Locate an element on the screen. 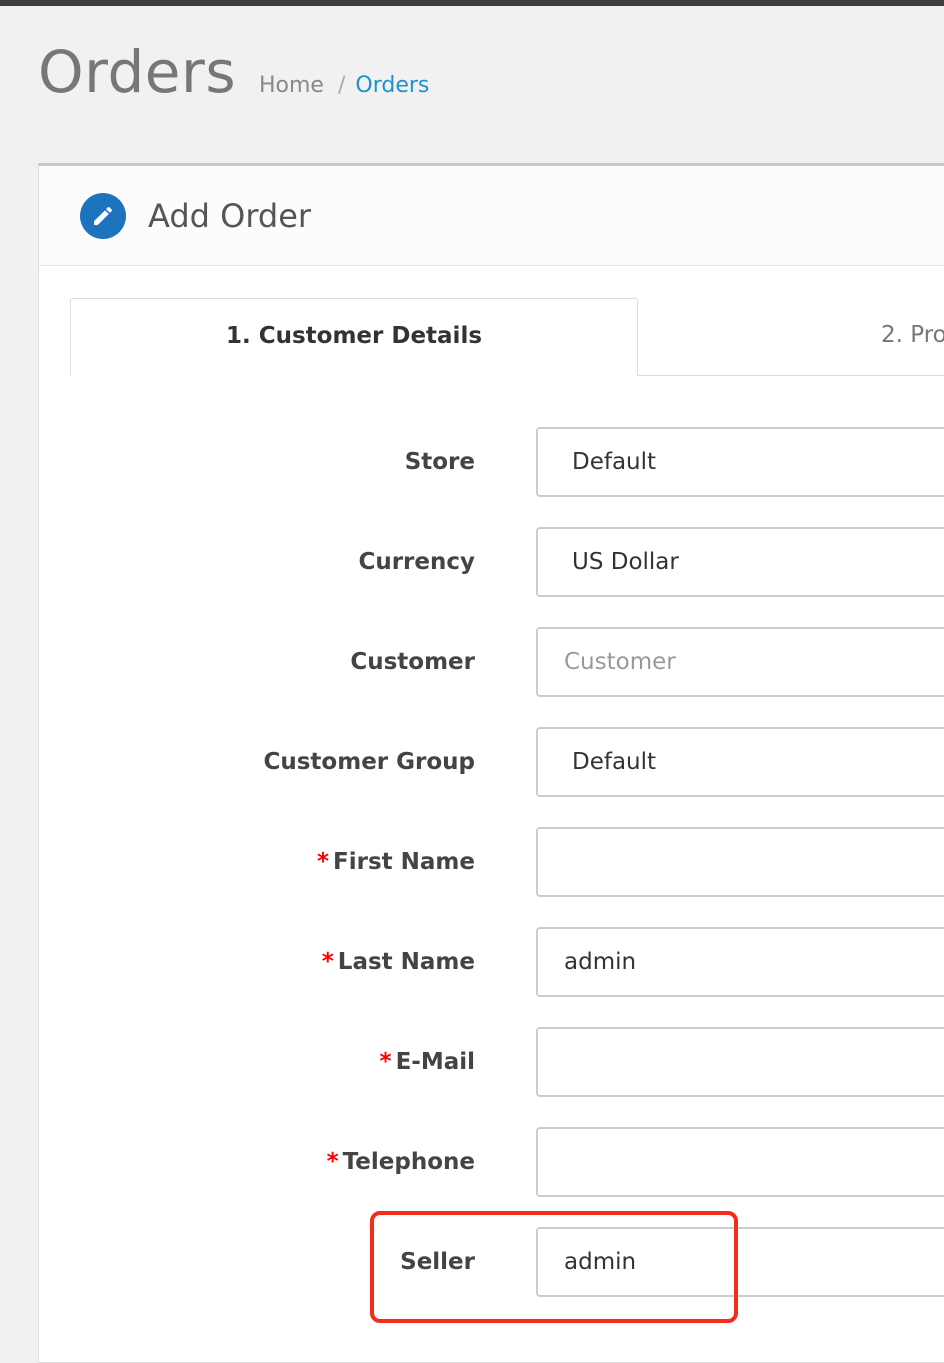 The width and height of the screenshot is (944, 1363). store-label: Store is located at coordinates (439, 462).